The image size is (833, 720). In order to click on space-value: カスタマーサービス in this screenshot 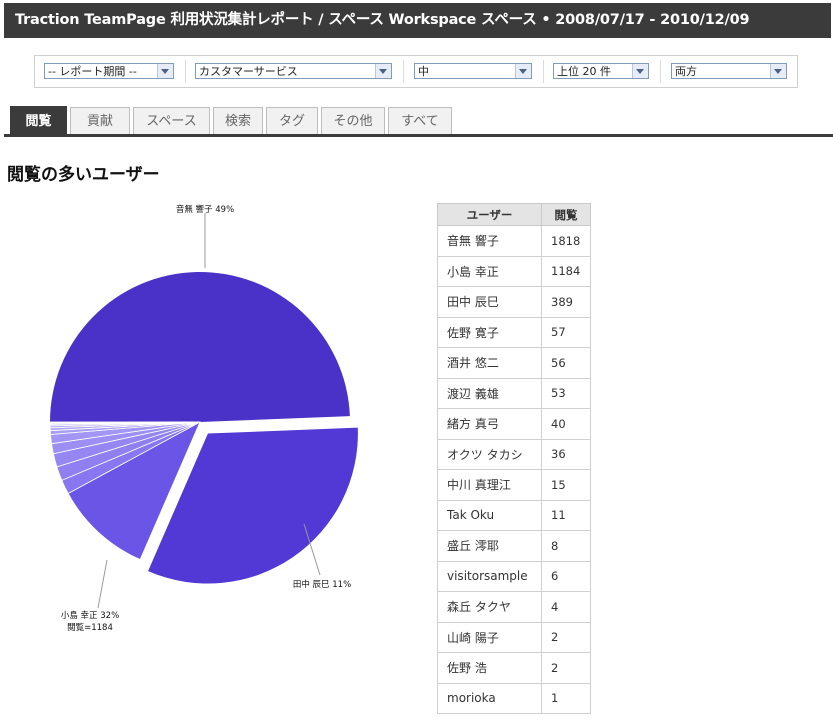, I will do `click(248, 71)`.